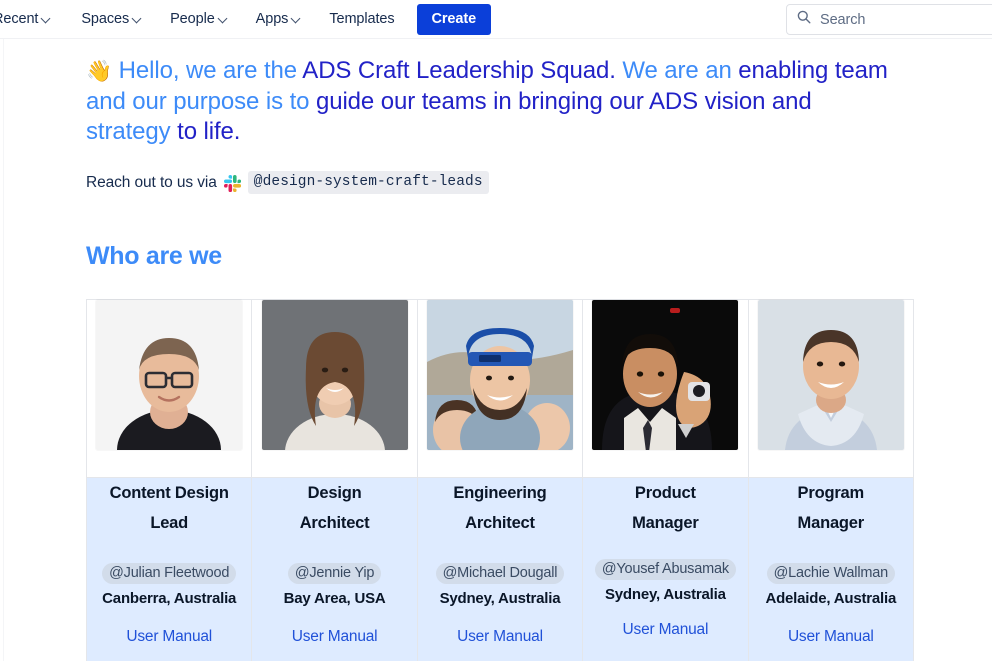 The image size is (992, 661). I want to click on role-title-3: Engineering Architect, so click(500, 508).